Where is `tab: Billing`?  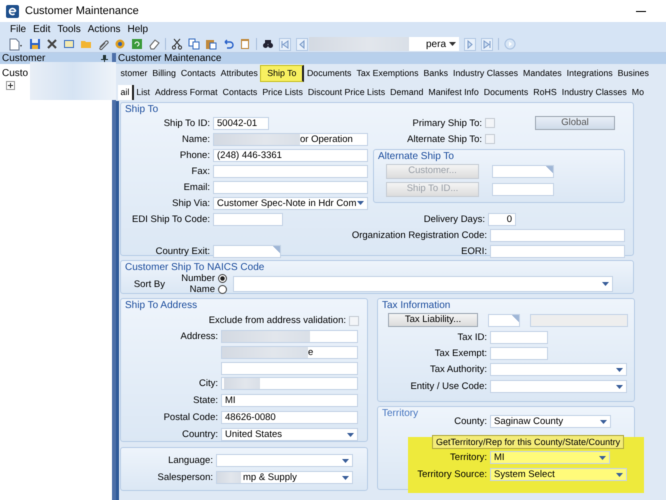 tab: Billing is located at coordinates (164, 73).